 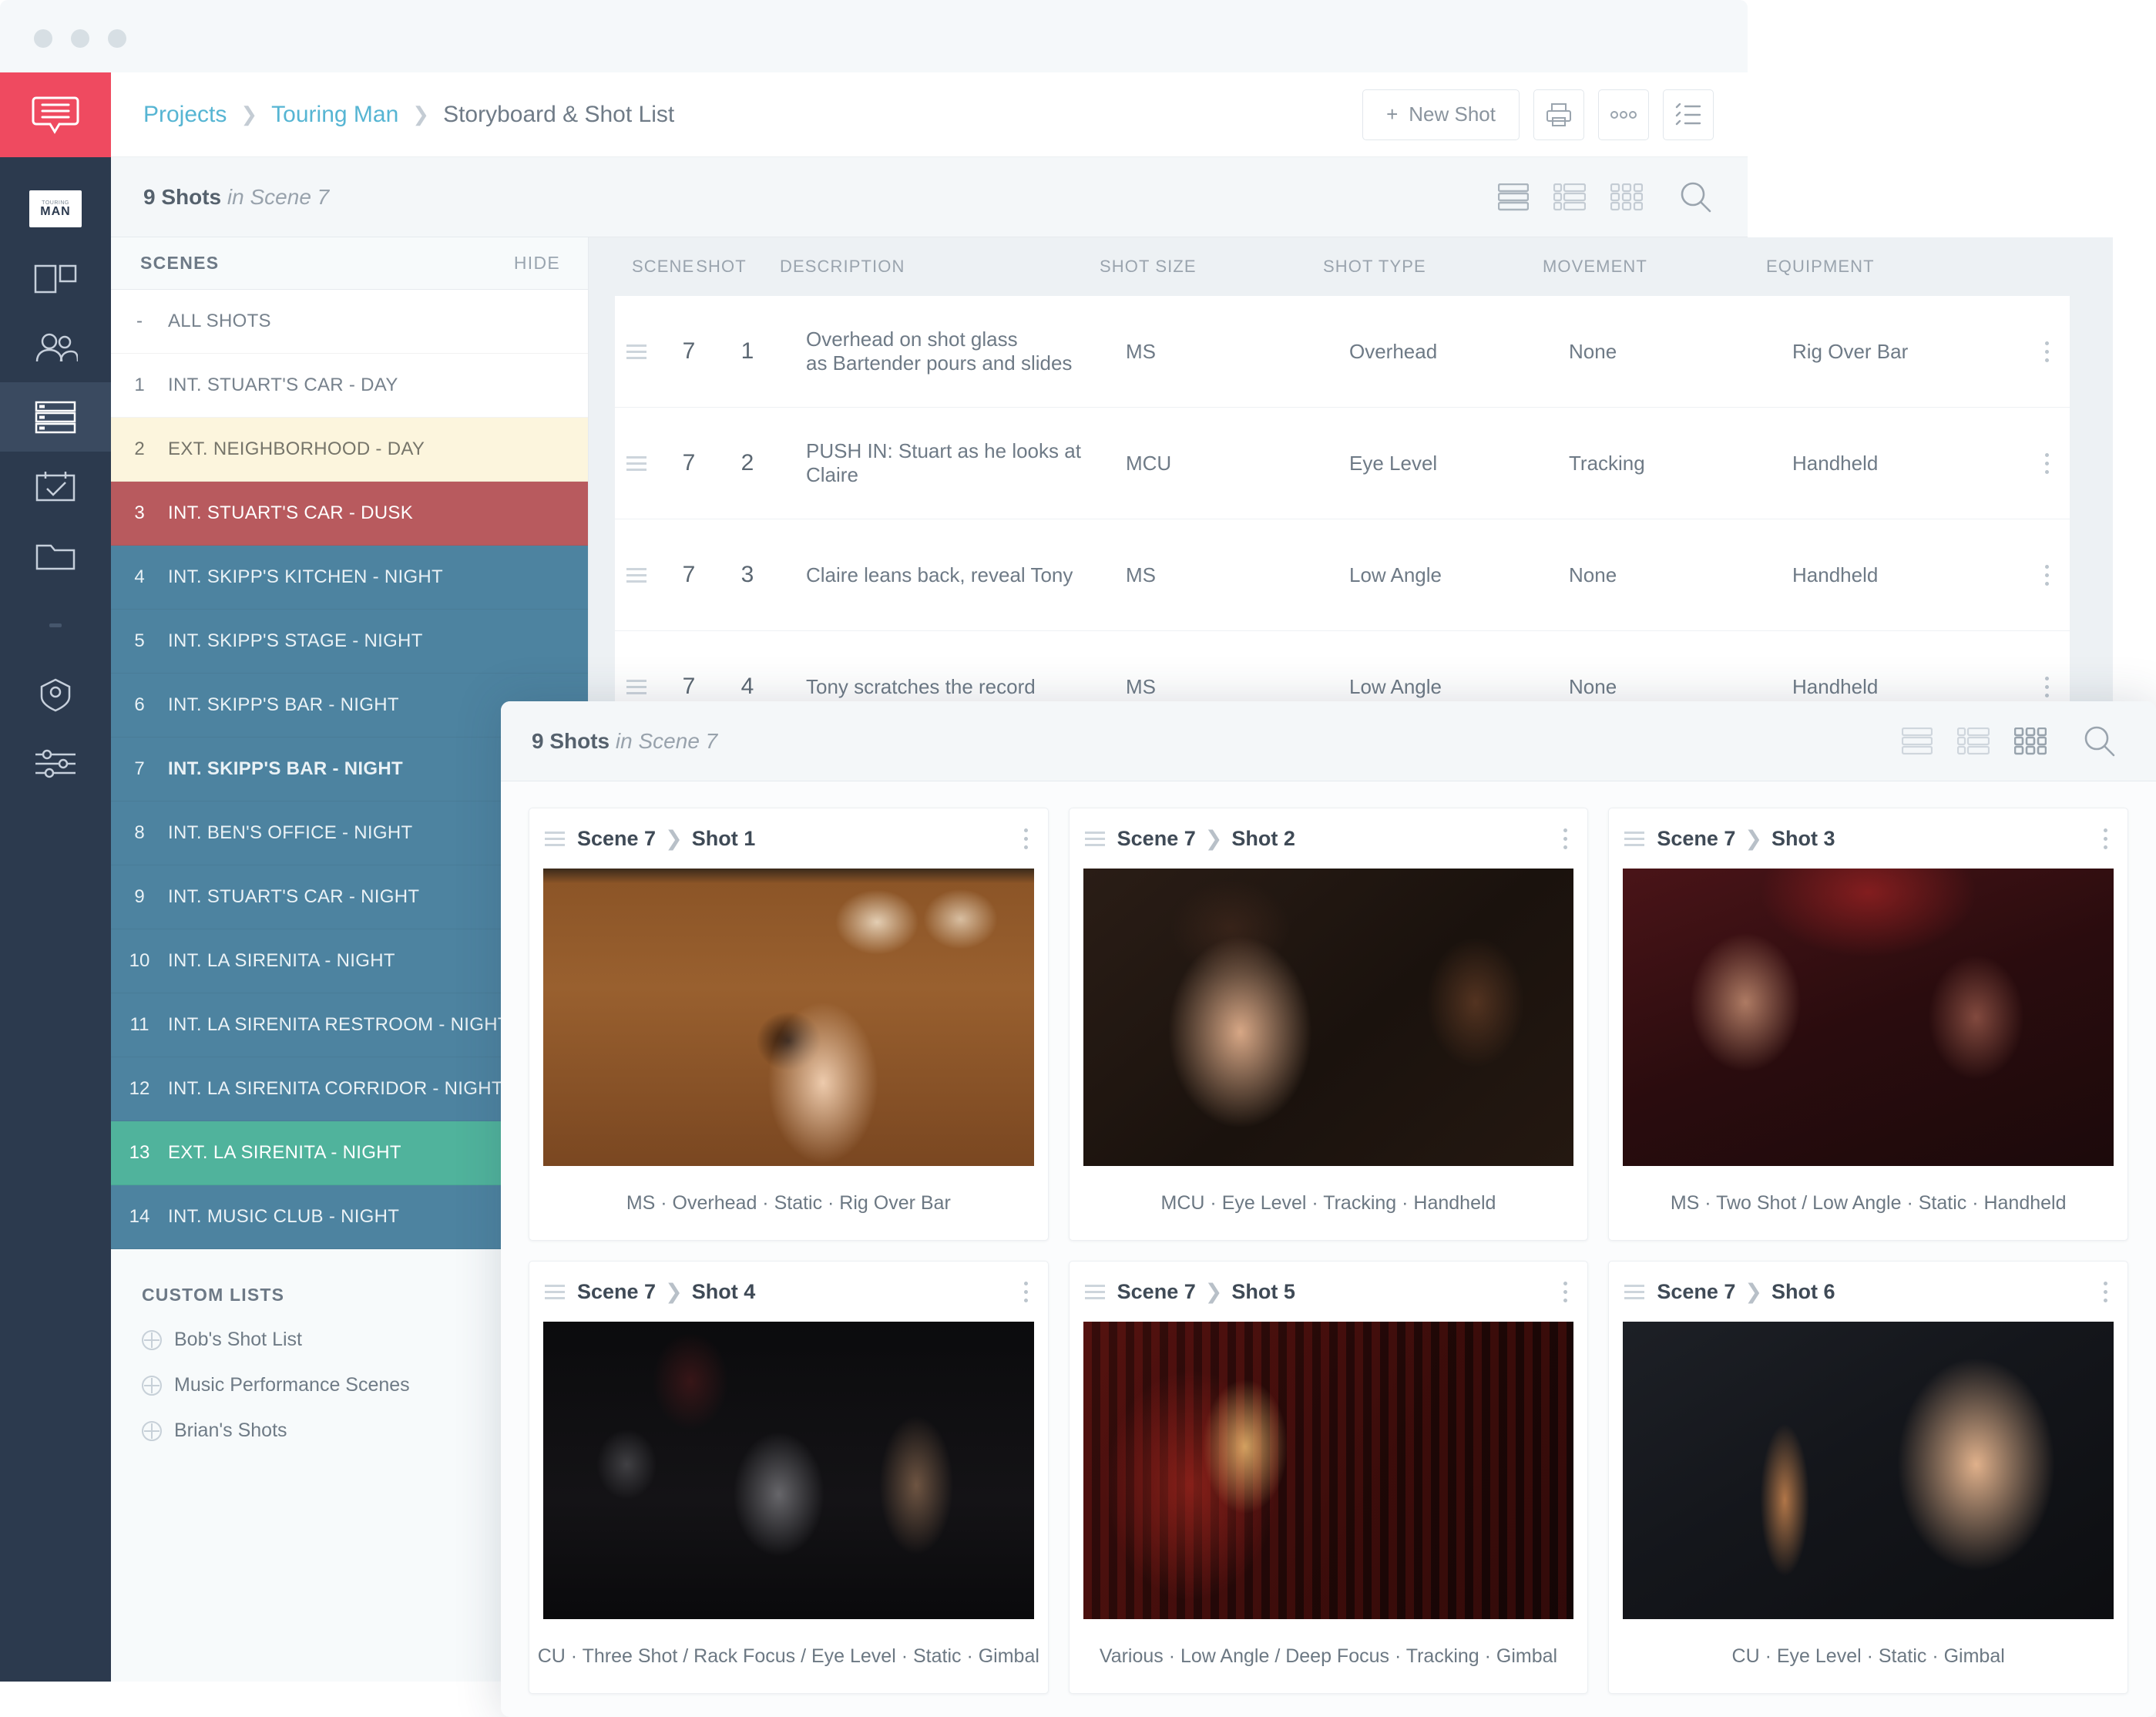 I want to click on scene-number: 13, so click(x=139, y=1152).